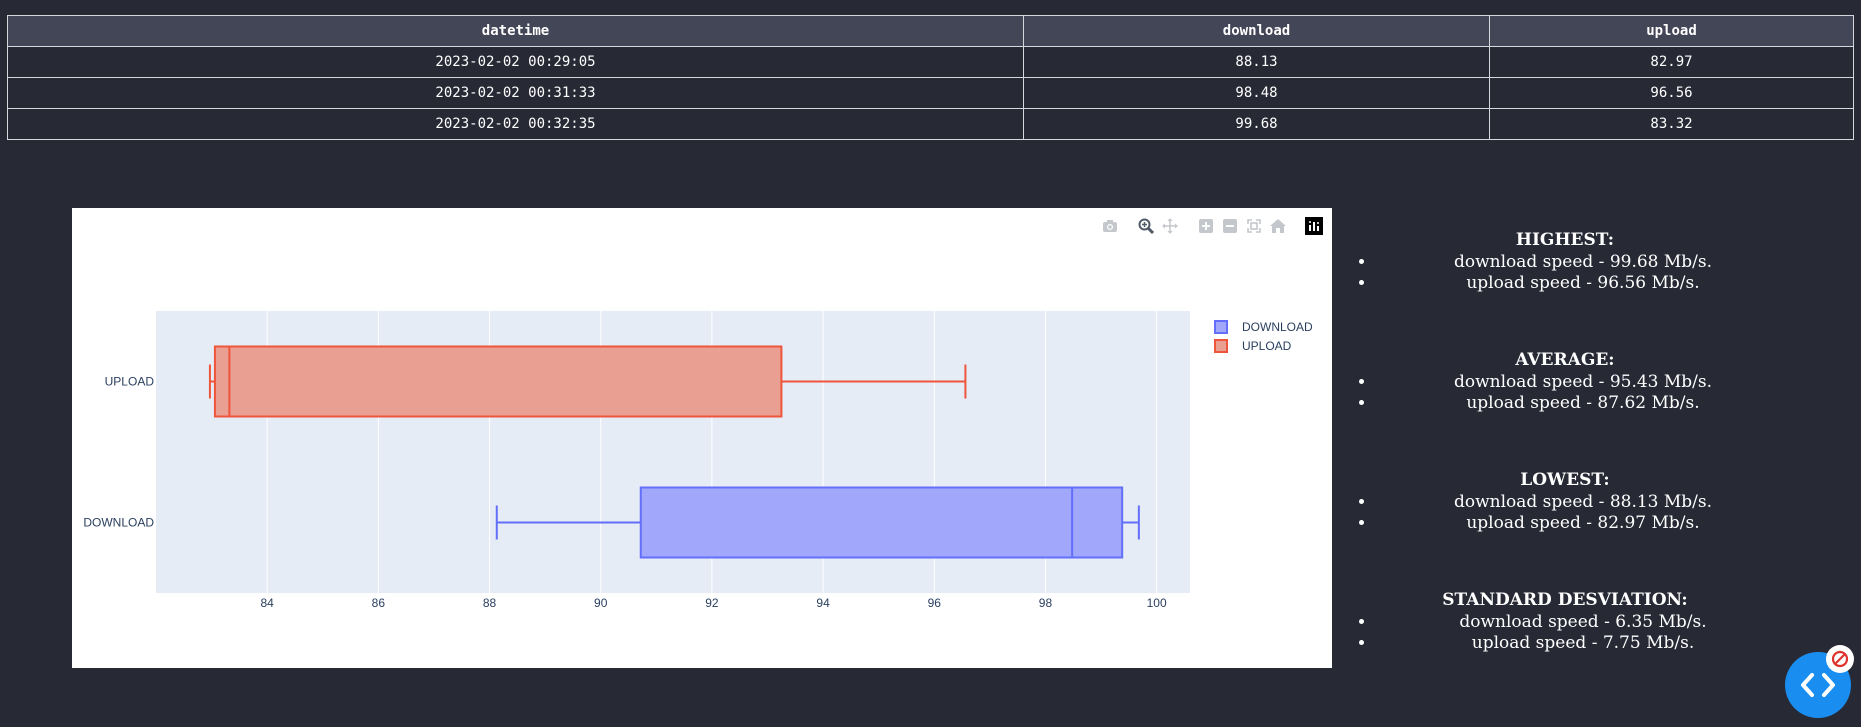  I want to click on stat-title: AVERAGE:, so click(1565, 360).